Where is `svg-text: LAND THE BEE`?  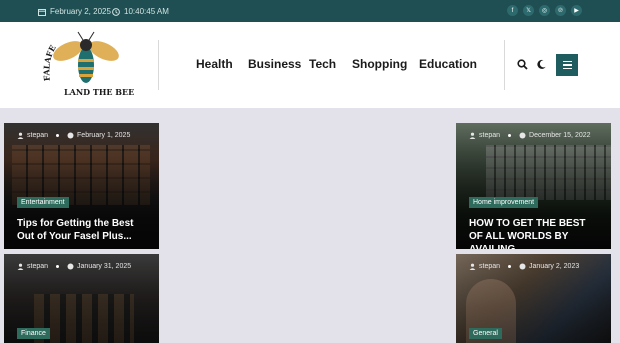 svg-text: LAND THE BEE is located at coordinates (99, 92).